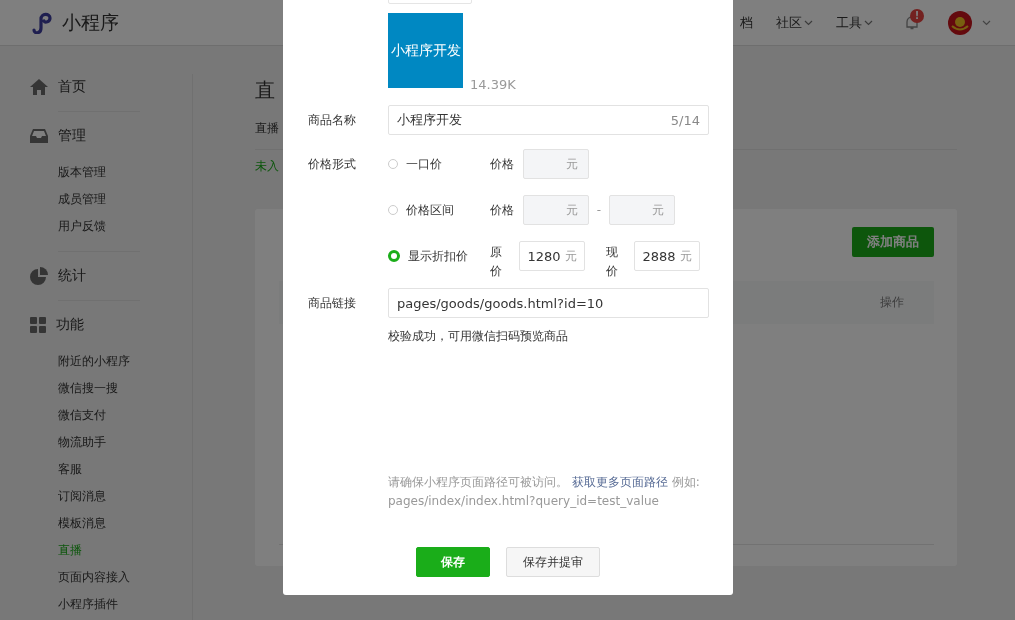 The image size is (1015, 620). Describe the element at coordinates (85, 325) in the screenshot. I see `sidebar-section: 功能` at that location.